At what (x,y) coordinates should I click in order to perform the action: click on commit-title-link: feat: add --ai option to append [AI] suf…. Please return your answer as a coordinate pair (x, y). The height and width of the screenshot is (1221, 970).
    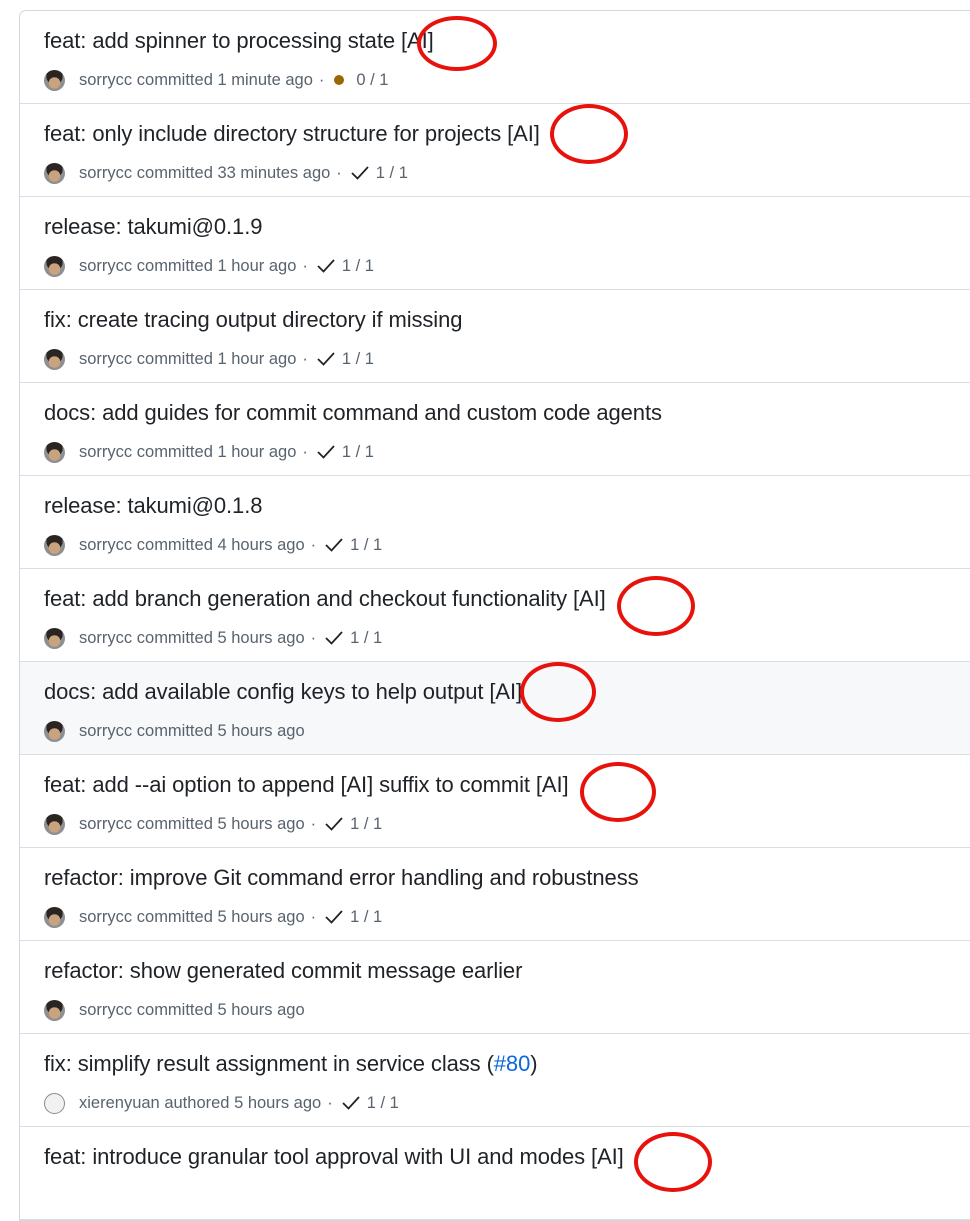
    Looking at the image, I should click on (306, 785).